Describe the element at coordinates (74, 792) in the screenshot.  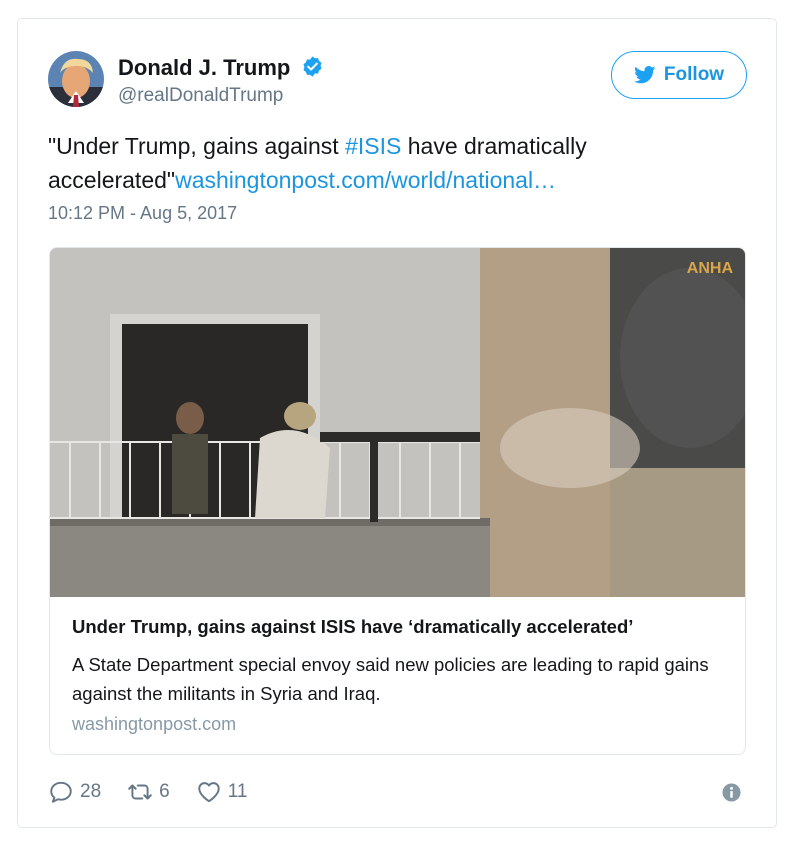
I see `reply-button: 28` at that location.